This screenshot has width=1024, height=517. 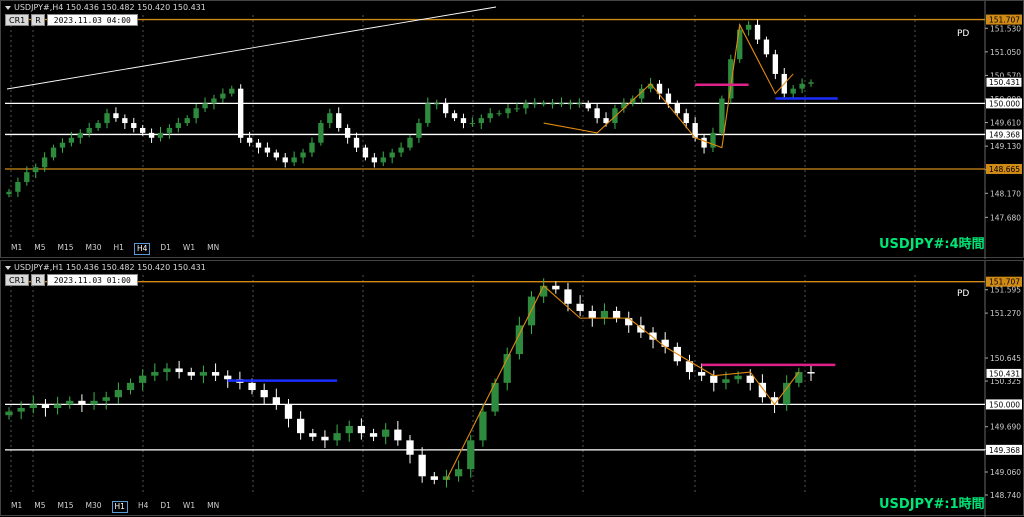 I want to click on h1-timeframe-bar: M1 M5 M15 M30 H1 H4 D1 W1 MN, so click(x=115, y=507).